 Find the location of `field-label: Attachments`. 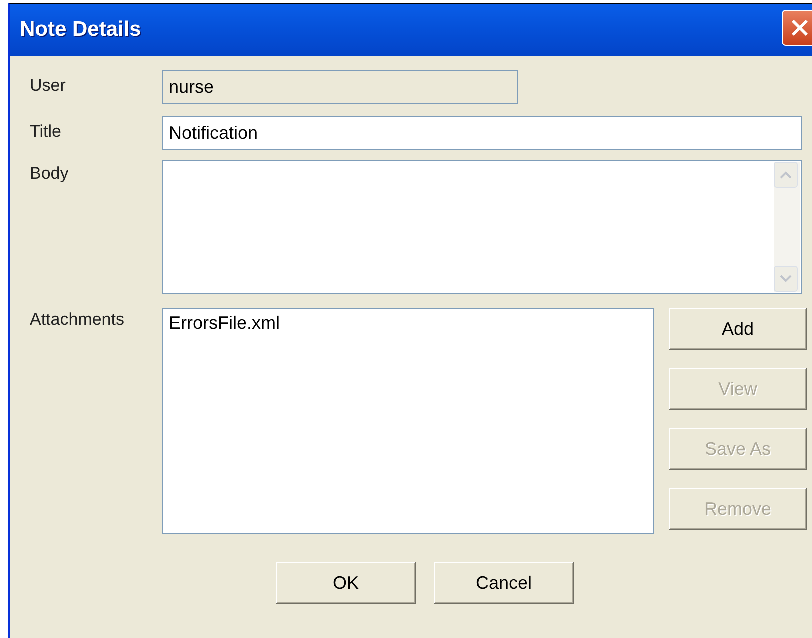

field-label: Attachments is located at coordinates (78, 319).